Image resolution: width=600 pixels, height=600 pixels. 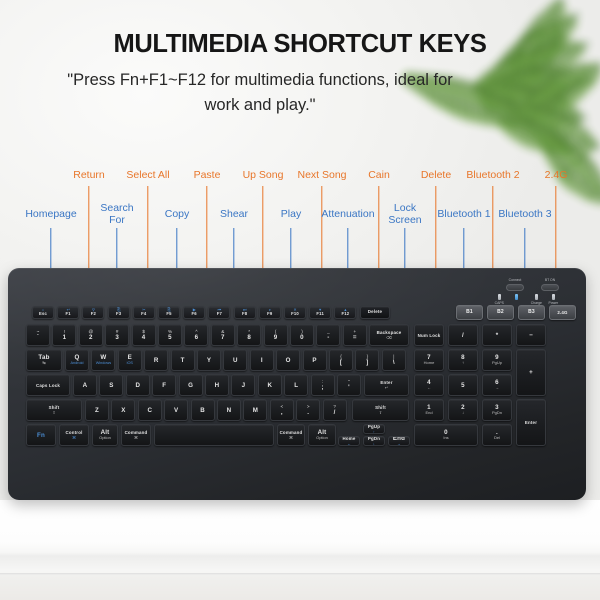 What do you see at coordinates (354, 335) in the screenshot?
I see `key-: + =` at bounding box center [354, 335].